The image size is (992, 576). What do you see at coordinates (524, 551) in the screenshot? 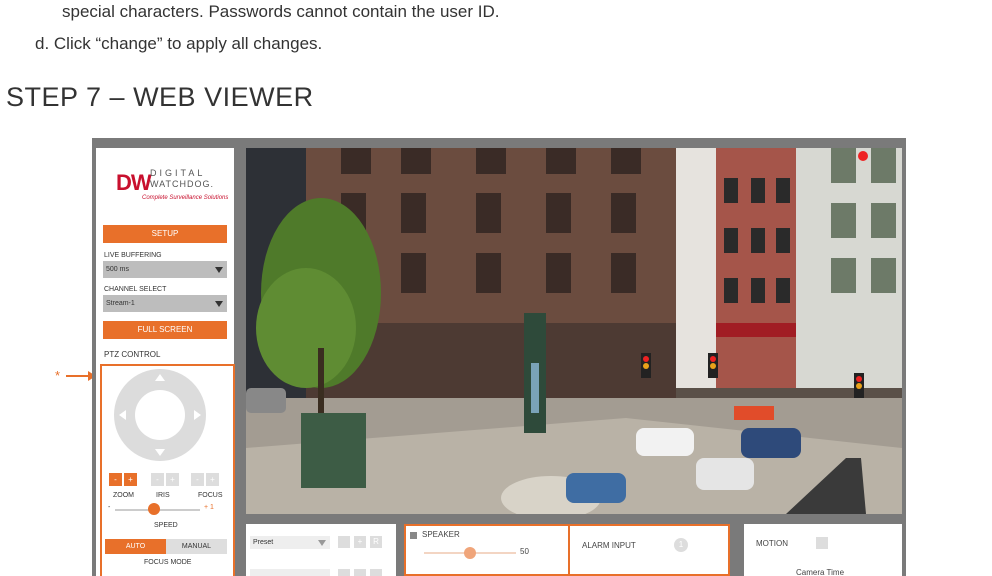
I see `speaker-value: 50` at bounding box center [524, 551].